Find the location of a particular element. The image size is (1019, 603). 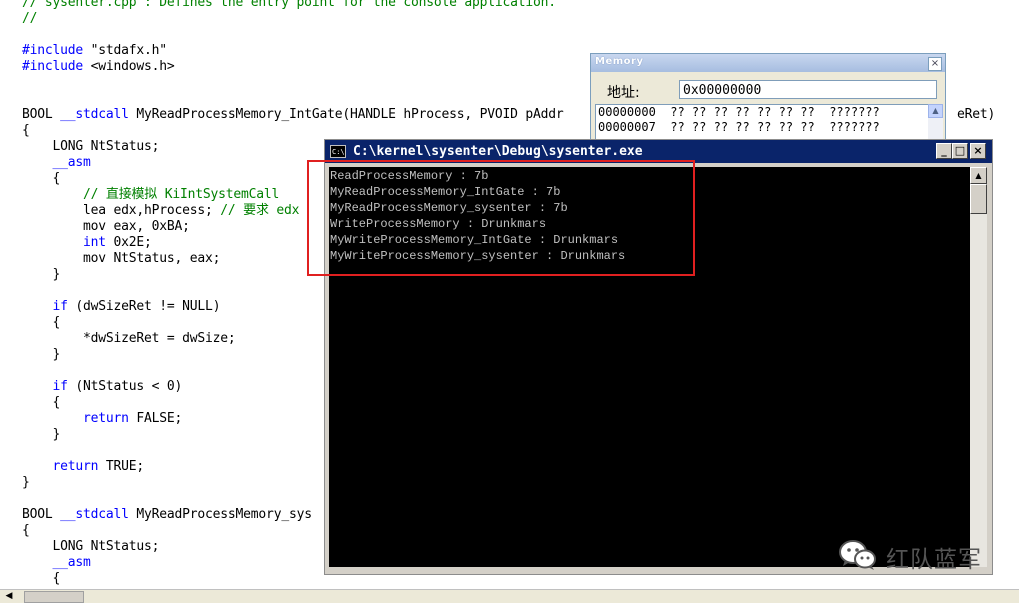

code-line: mov NtStatus, eax; is located at coordinates (121, 259).